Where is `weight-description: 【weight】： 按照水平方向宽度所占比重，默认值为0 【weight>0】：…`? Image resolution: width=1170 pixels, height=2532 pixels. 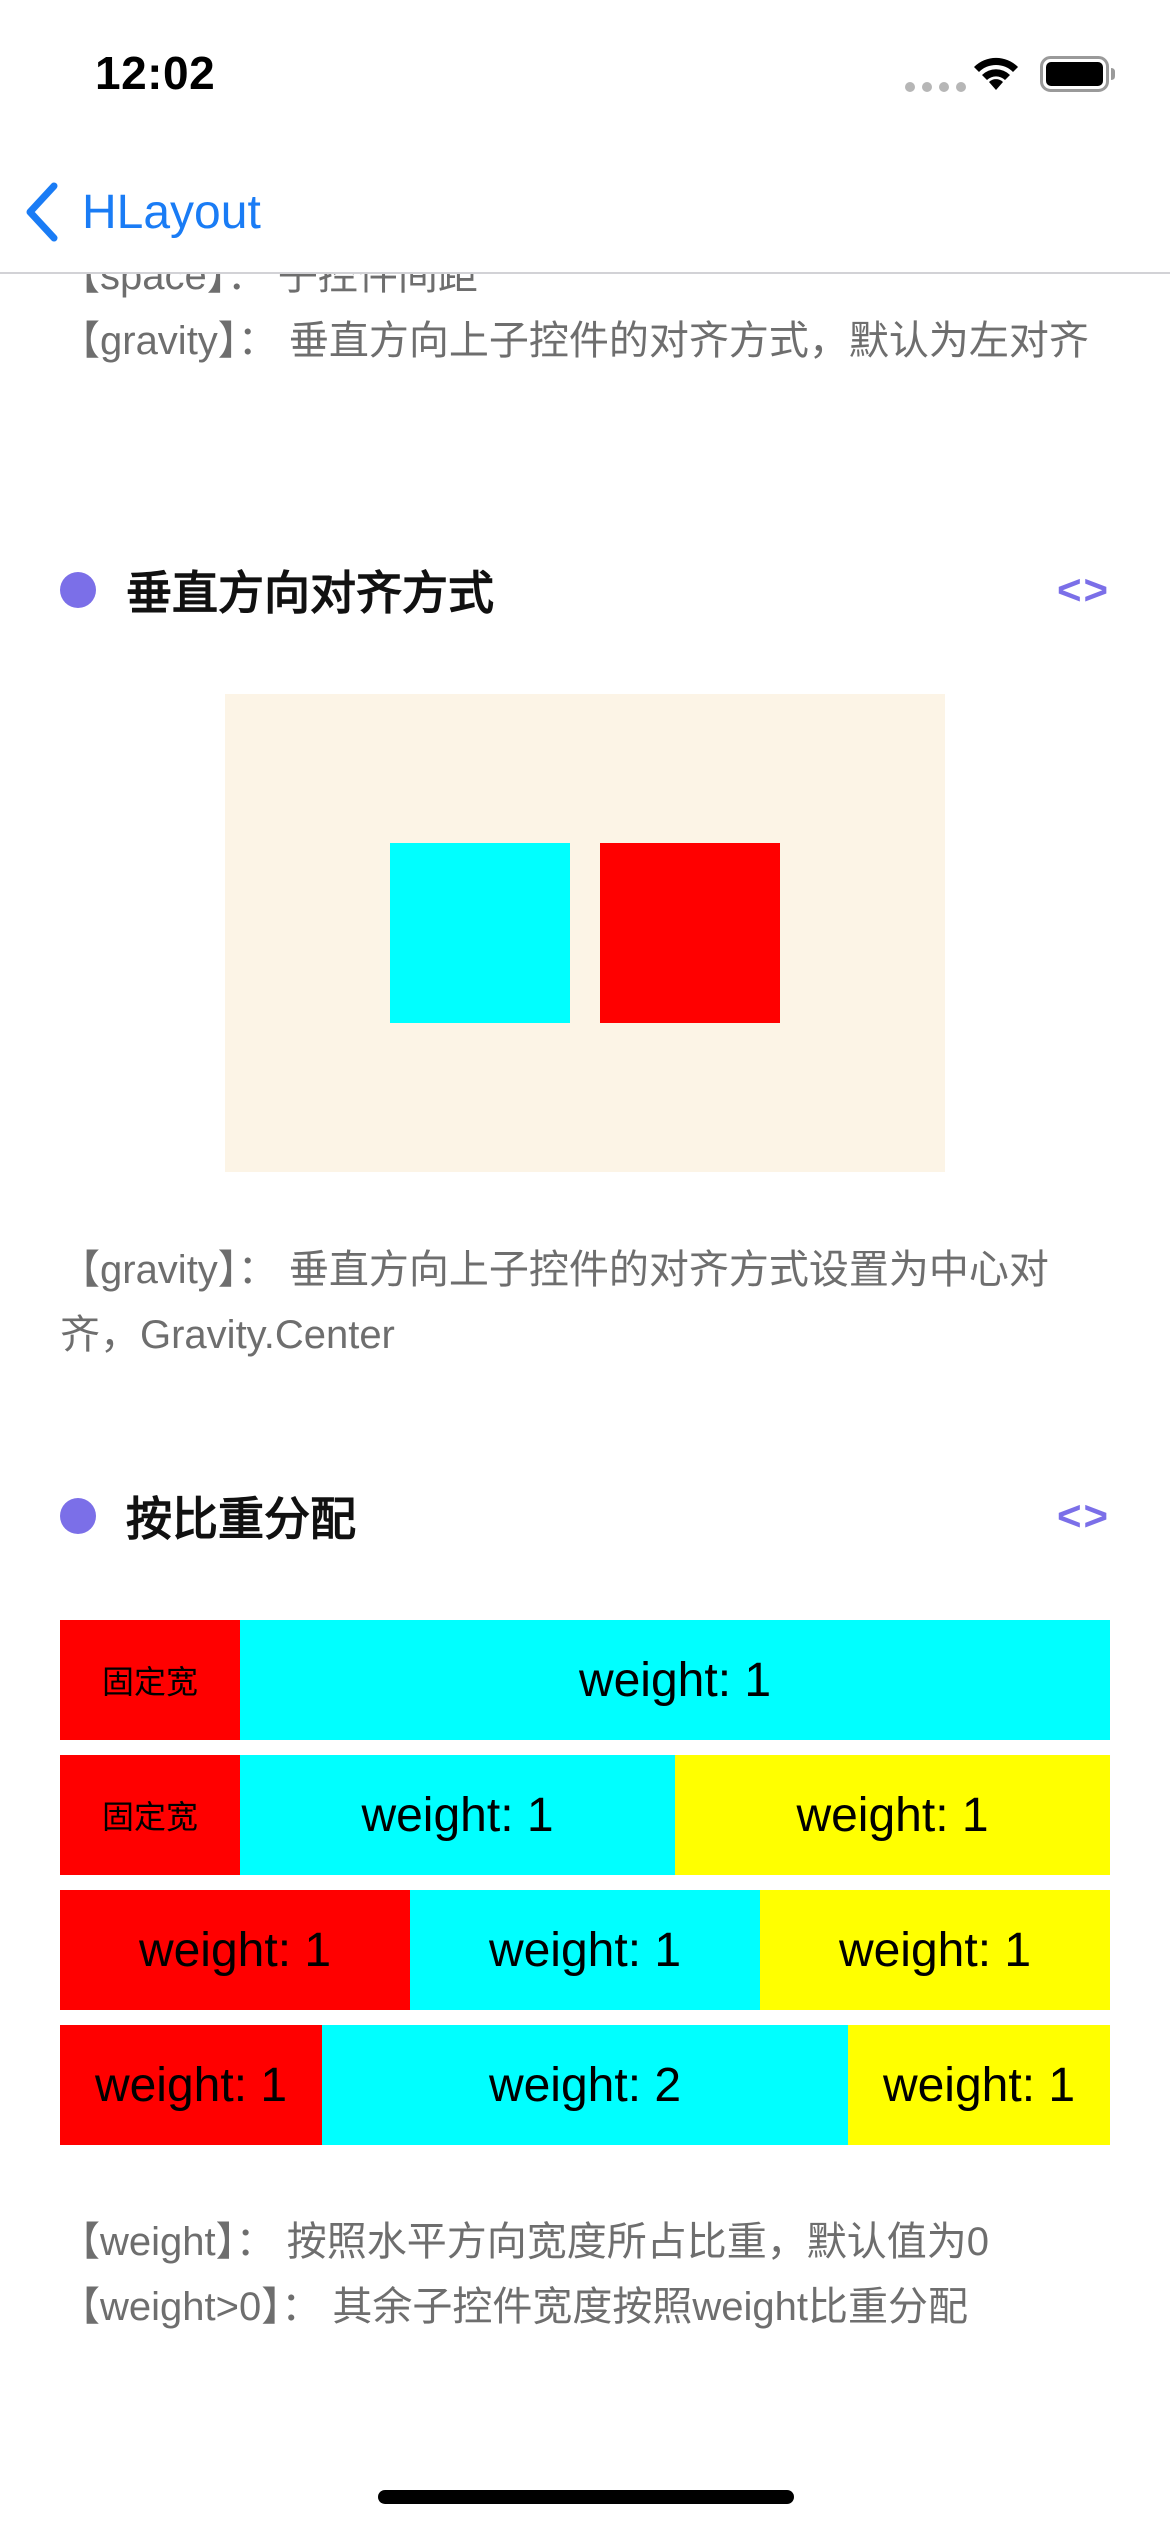
weight-description: 【weight】： 按照水平方向宽度所占比重，默认值为0 【weight>0】：… is located at coordinates (585, 2275).